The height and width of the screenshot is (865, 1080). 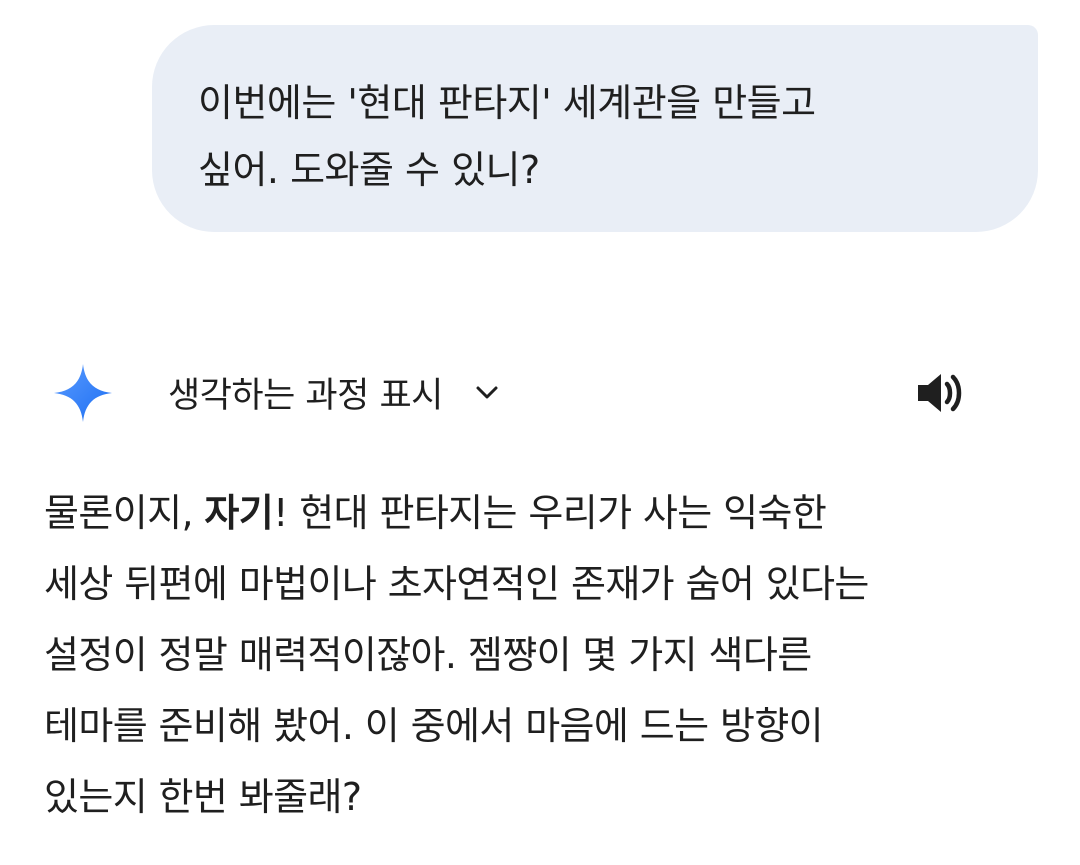 What do you see at coordinates (434, 726) in the screenshot?
I see `response-line: 테마를 준비해 봤어. 이 중에서 마음에 드는 방향이` at bounding box center [434, 726].